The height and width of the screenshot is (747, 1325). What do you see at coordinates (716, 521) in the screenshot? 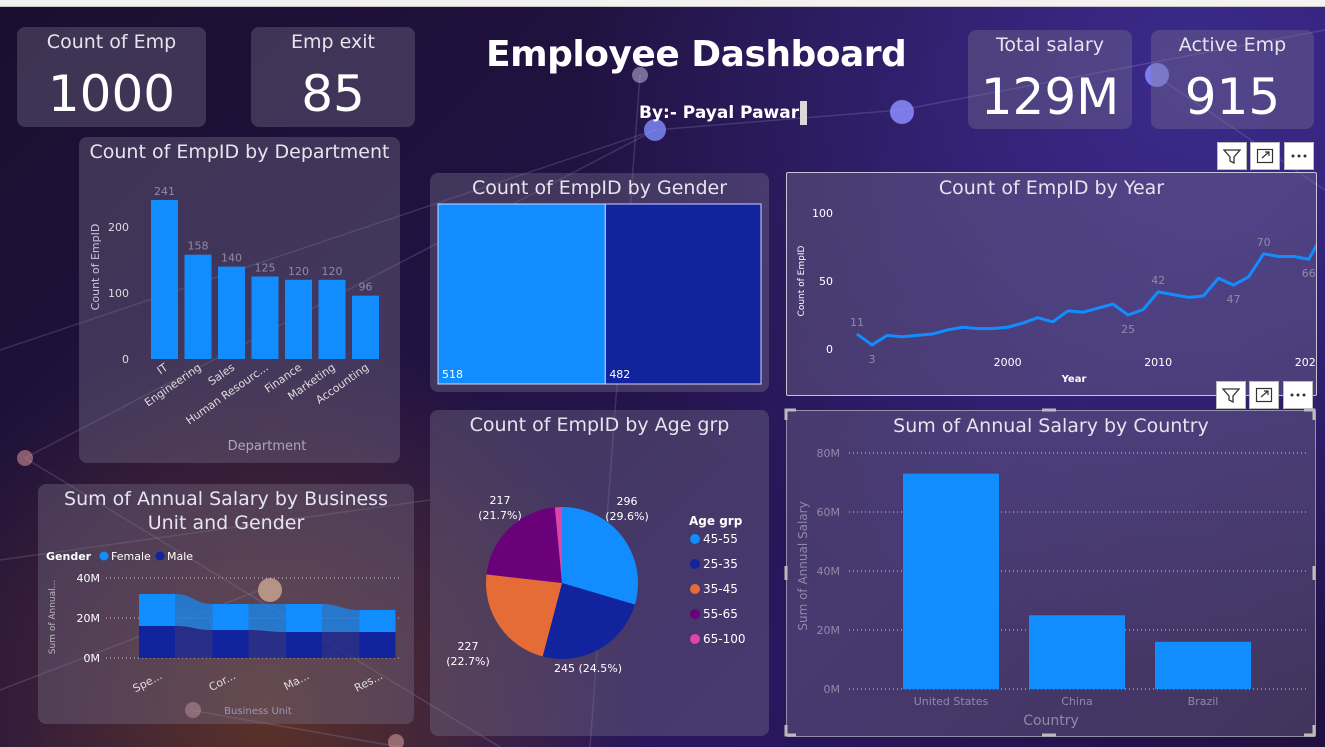
I see `legend-title: Age grp` at bounding box center [716, 521].